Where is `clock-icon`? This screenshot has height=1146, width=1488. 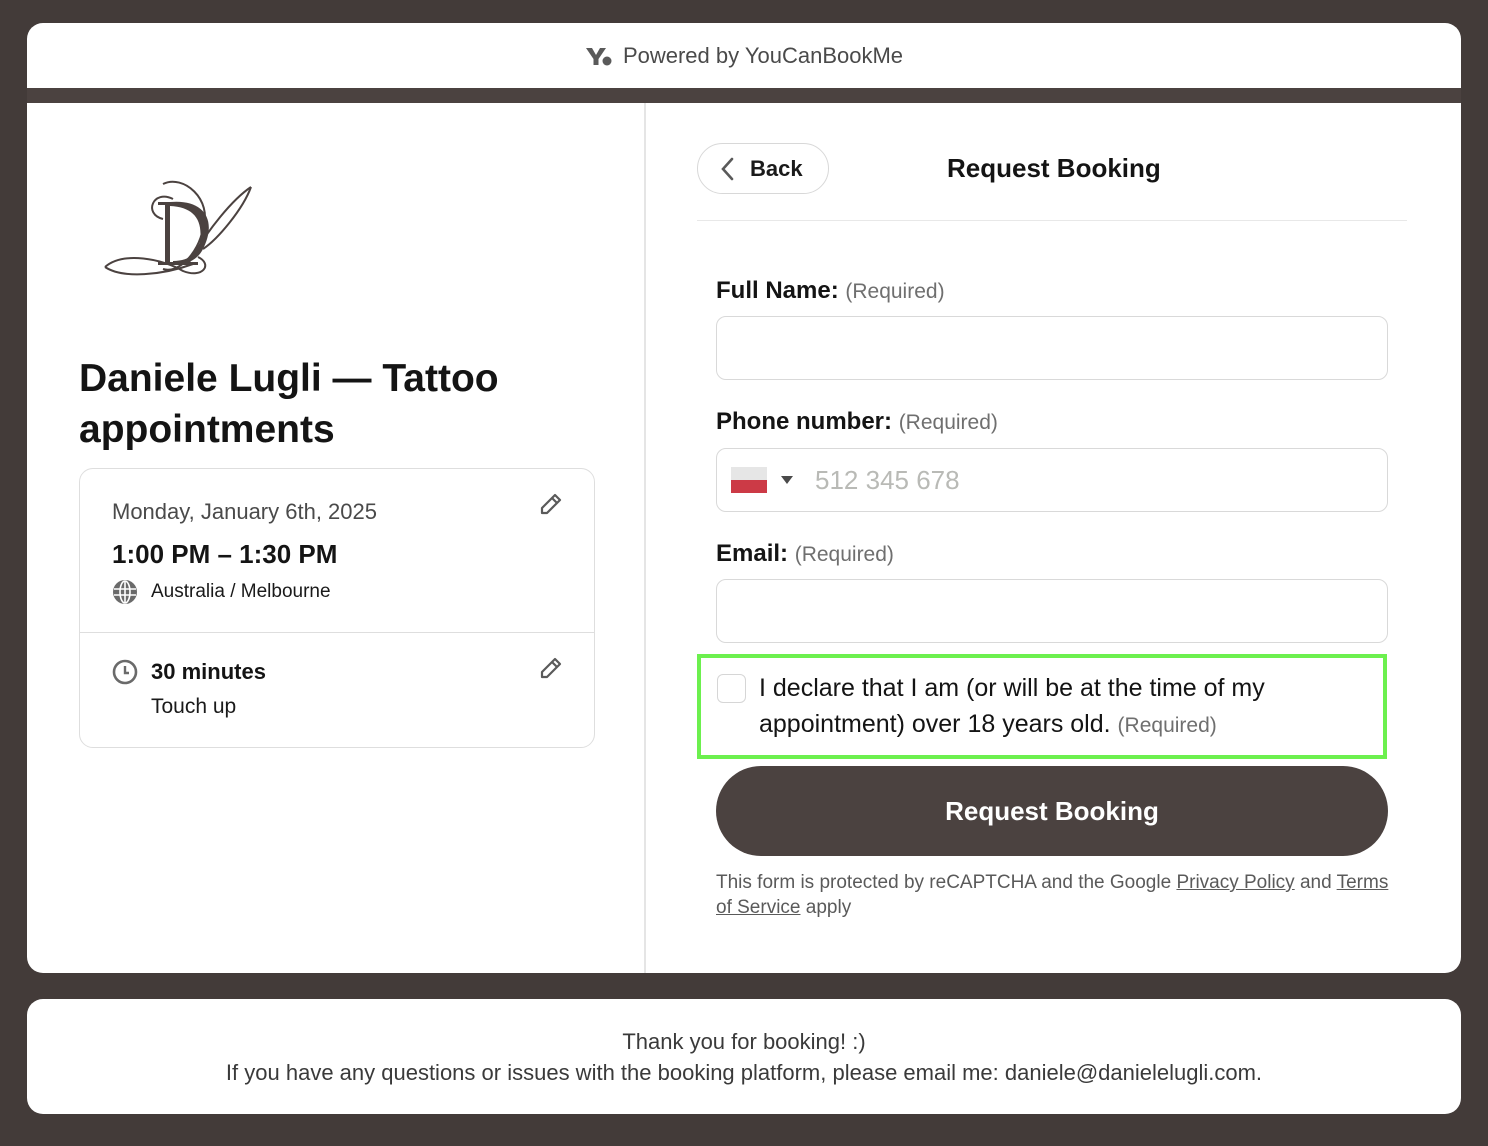 clock-icon is located at coordinates (125, 672).